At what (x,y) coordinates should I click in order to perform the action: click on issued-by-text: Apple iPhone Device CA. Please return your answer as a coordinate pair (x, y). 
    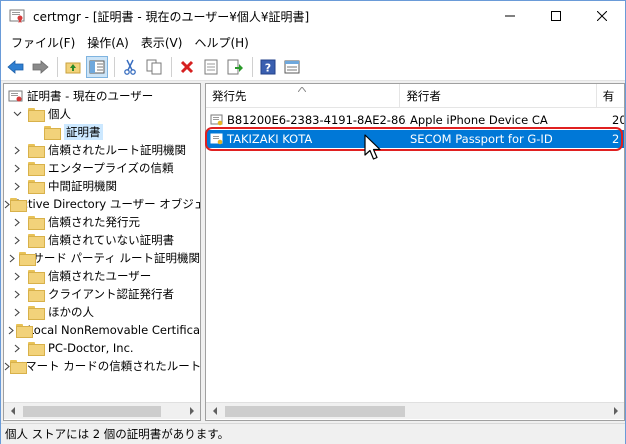
    Looking at the image, I should click on (479, 120).